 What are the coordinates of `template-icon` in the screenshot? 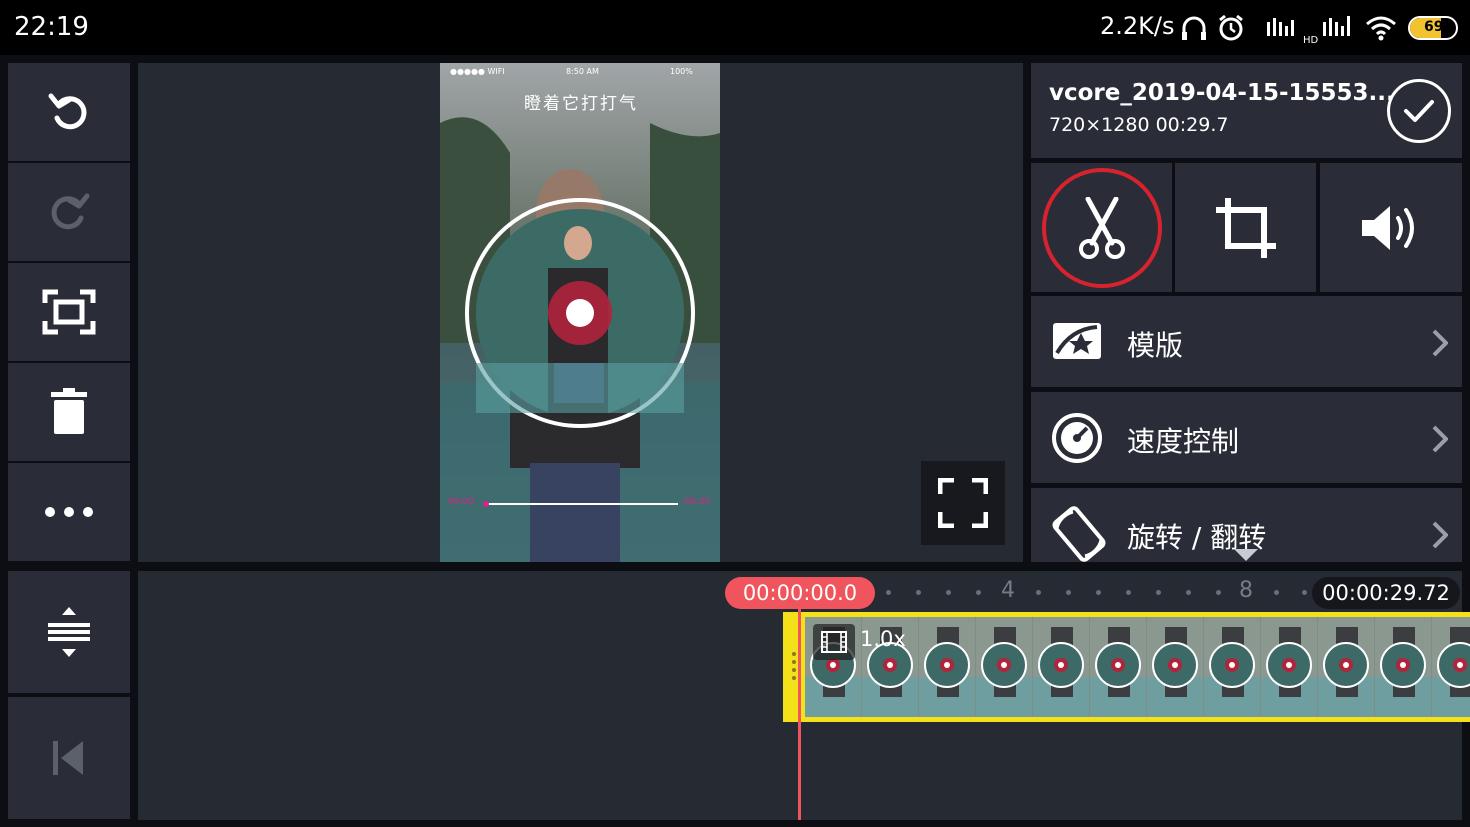 It's located at (1077, 341).